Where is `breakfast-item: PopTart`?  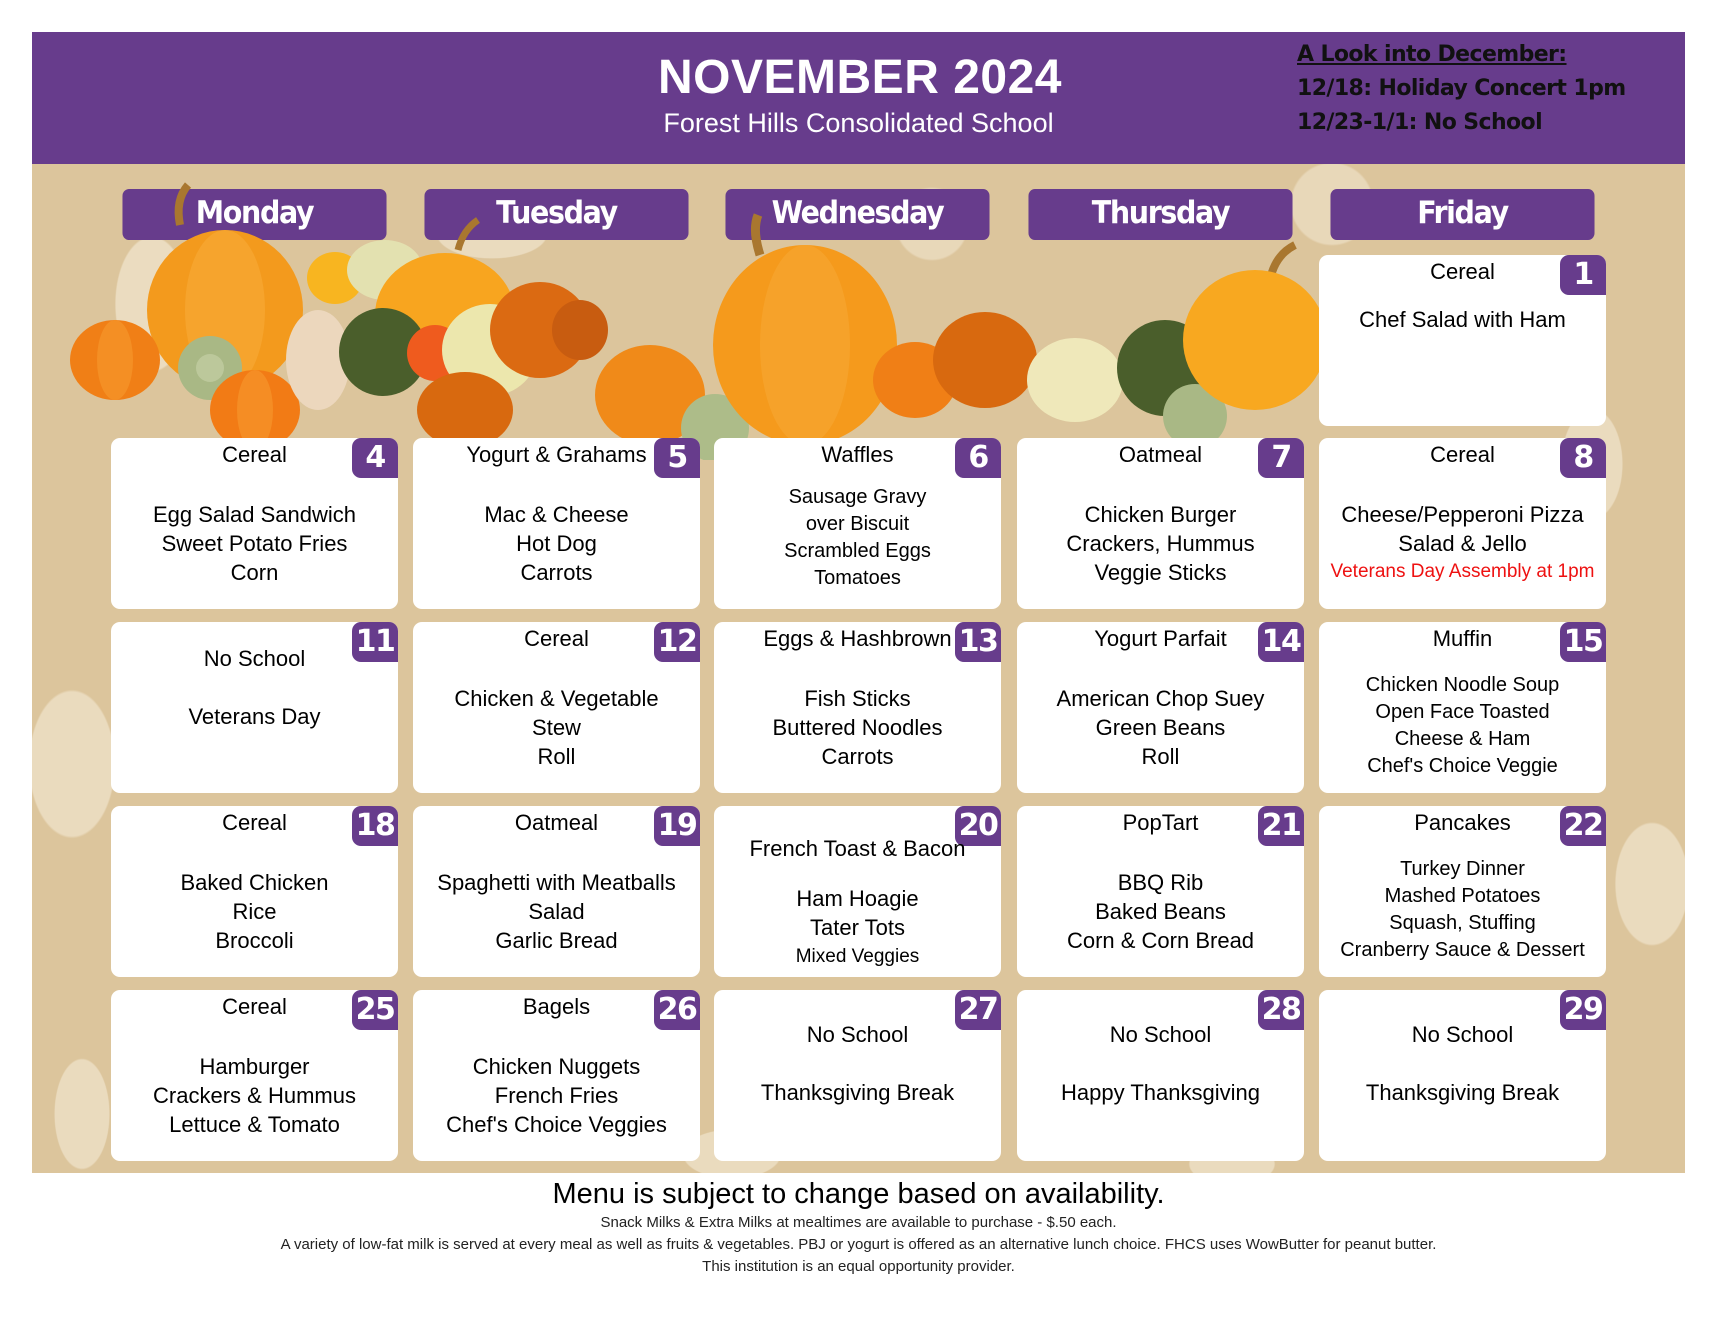
breakfast-item: PopTart is located at coordinates (1160, 822).